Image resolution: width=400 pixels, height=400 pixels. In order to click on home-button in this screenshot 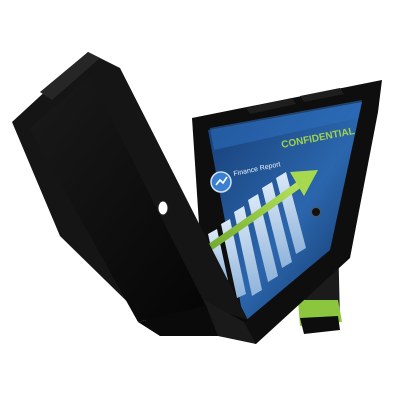, I will do `click(316, 212)`.